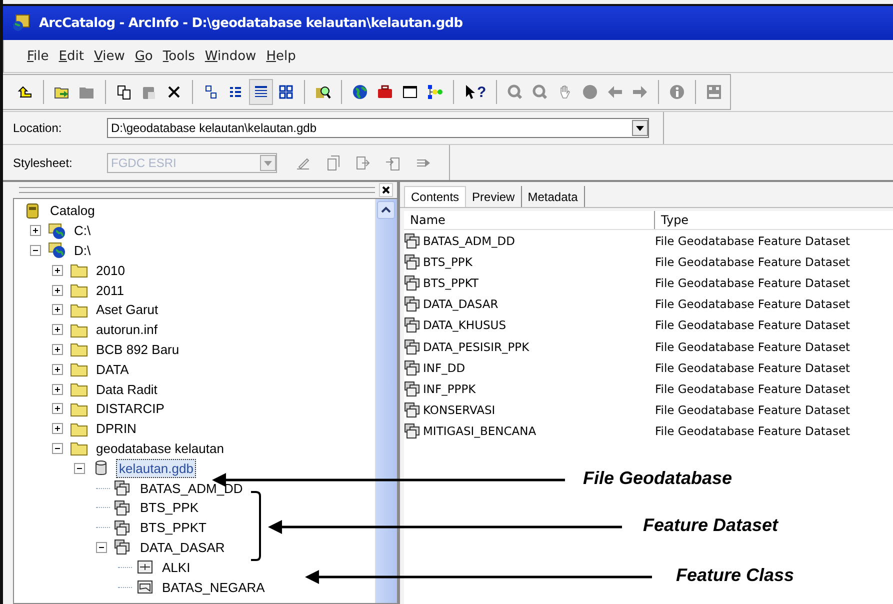 This screenshot has height=604, width=893. Describe the element at coordinates (451, 283) in the screenshot. I see `table-cell: BTS_PPKT` at that location.